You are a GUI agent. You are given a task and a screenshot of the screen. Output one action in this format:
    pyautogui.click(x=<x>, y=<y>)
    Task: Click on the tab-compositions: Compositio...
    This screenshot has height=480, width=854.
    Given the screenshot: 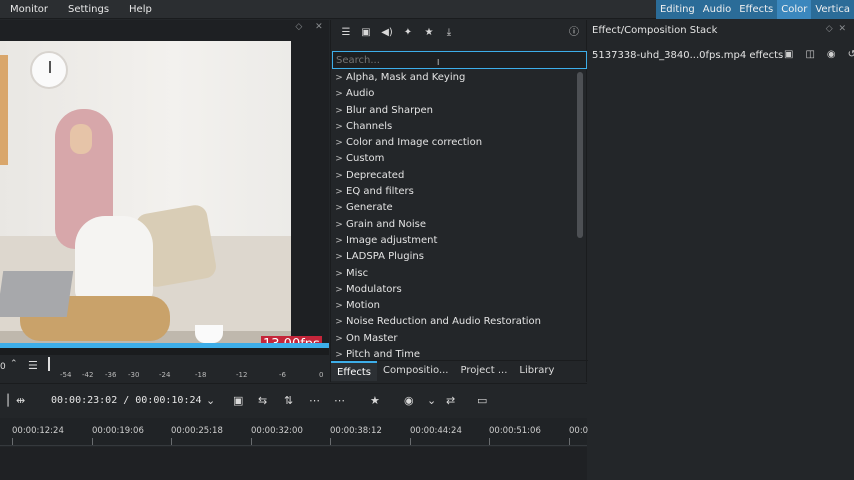 What is the action you would take?
    pyautogui.click(x=415, y=371)
    